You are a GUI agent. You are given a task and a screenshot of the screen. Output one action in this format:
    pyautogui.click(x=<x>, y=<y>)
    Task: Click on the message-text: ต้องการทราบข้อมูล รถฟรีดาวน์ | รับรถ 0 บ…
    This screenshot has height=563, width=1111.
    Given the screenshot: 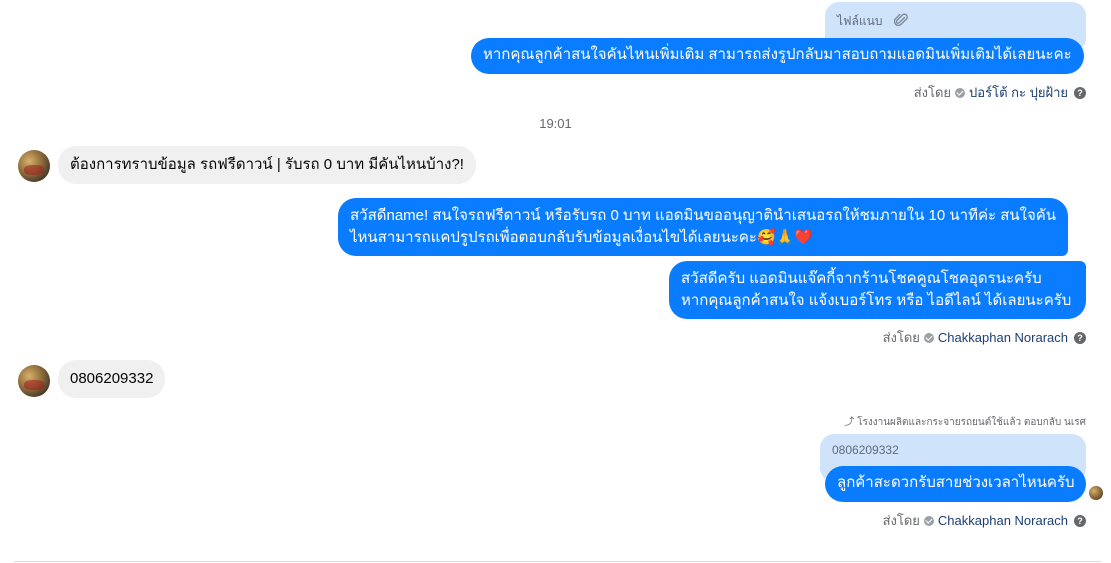 What is the action you would take?
    pyautogui.click(x=267, y=164)
    